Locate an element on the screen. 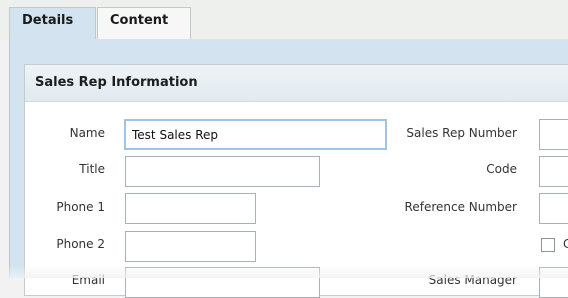 This screenshot has width=568, height=298. name-label: Name is located at coordinates (87, 133).